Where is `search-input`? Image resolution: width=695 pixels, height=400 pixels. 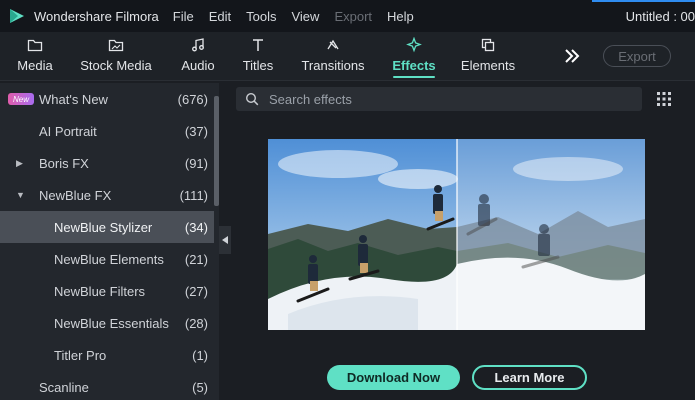
search-input is located at coordinates (444, 99).